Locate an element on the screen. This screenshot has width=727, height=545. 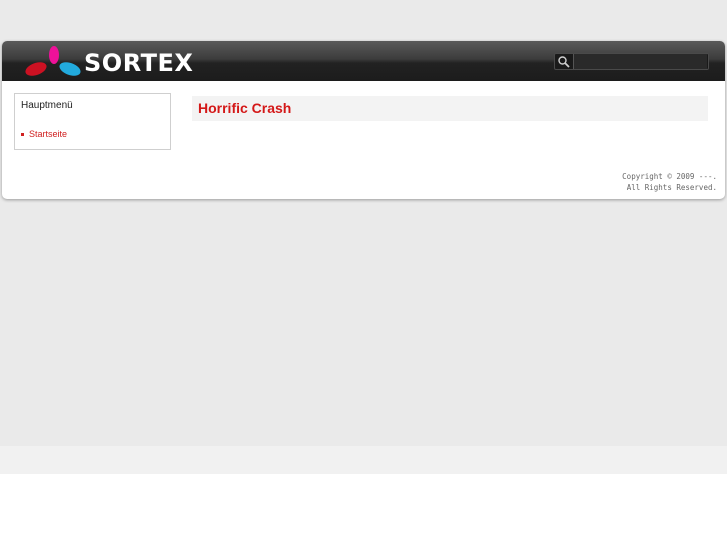
article-title: Horrific Crash is located at coordinates (245, 108).